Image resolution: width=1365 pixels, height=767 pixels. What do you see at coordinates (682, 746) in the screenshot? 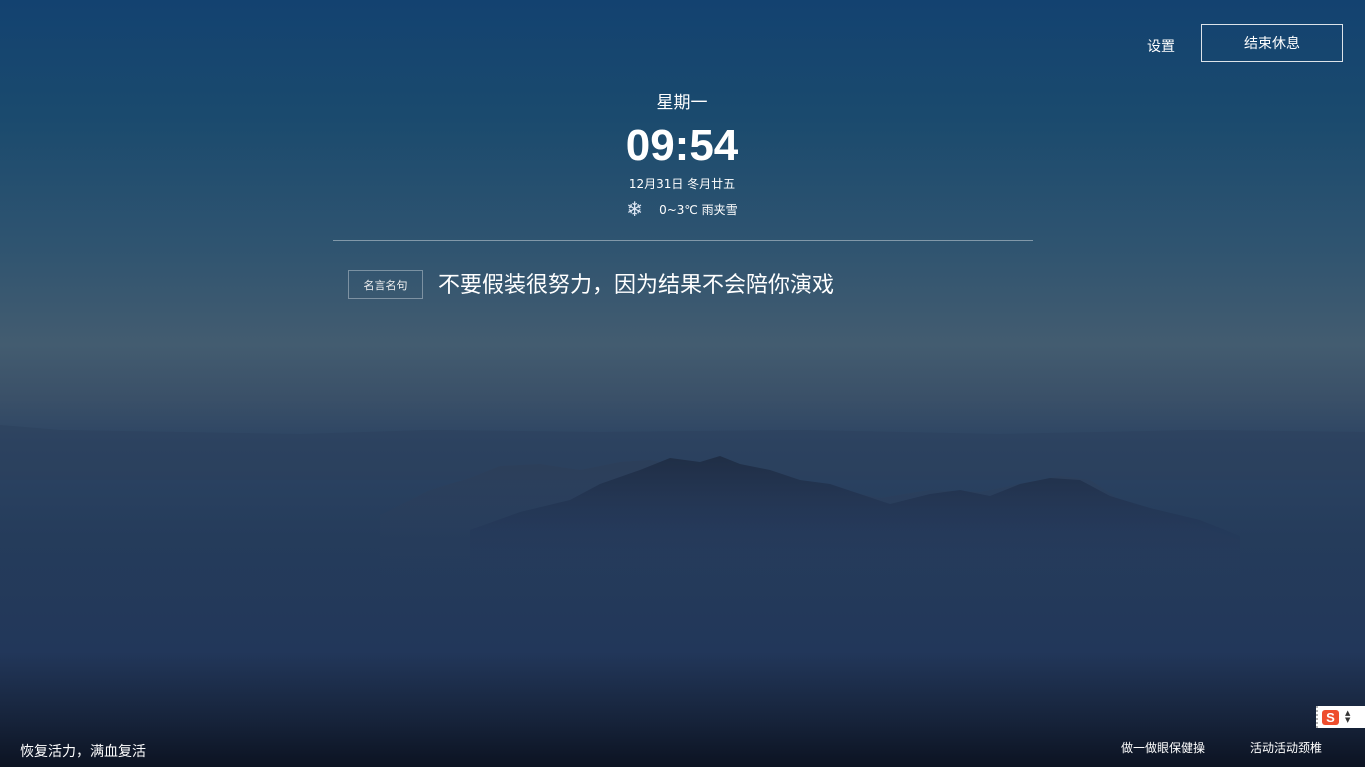
I see `footer-bar: 恢复活力，满血复活 做一做眼保健操 活动活动颈椎` at bounding box center [682, 746].